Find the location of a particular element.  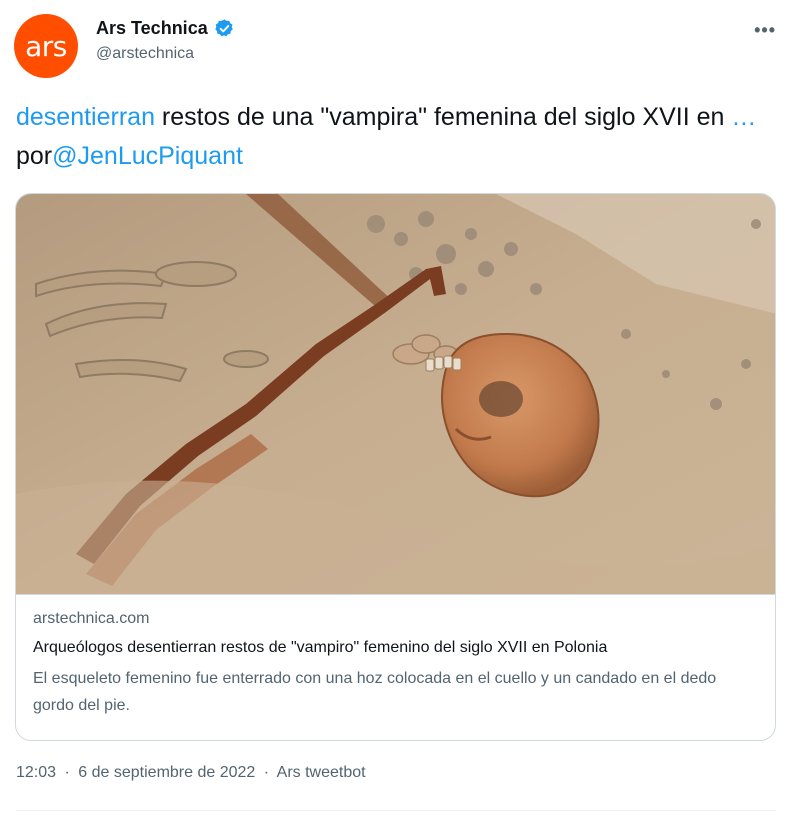

handle: @arstechnica is located at coordinates (165, 54).